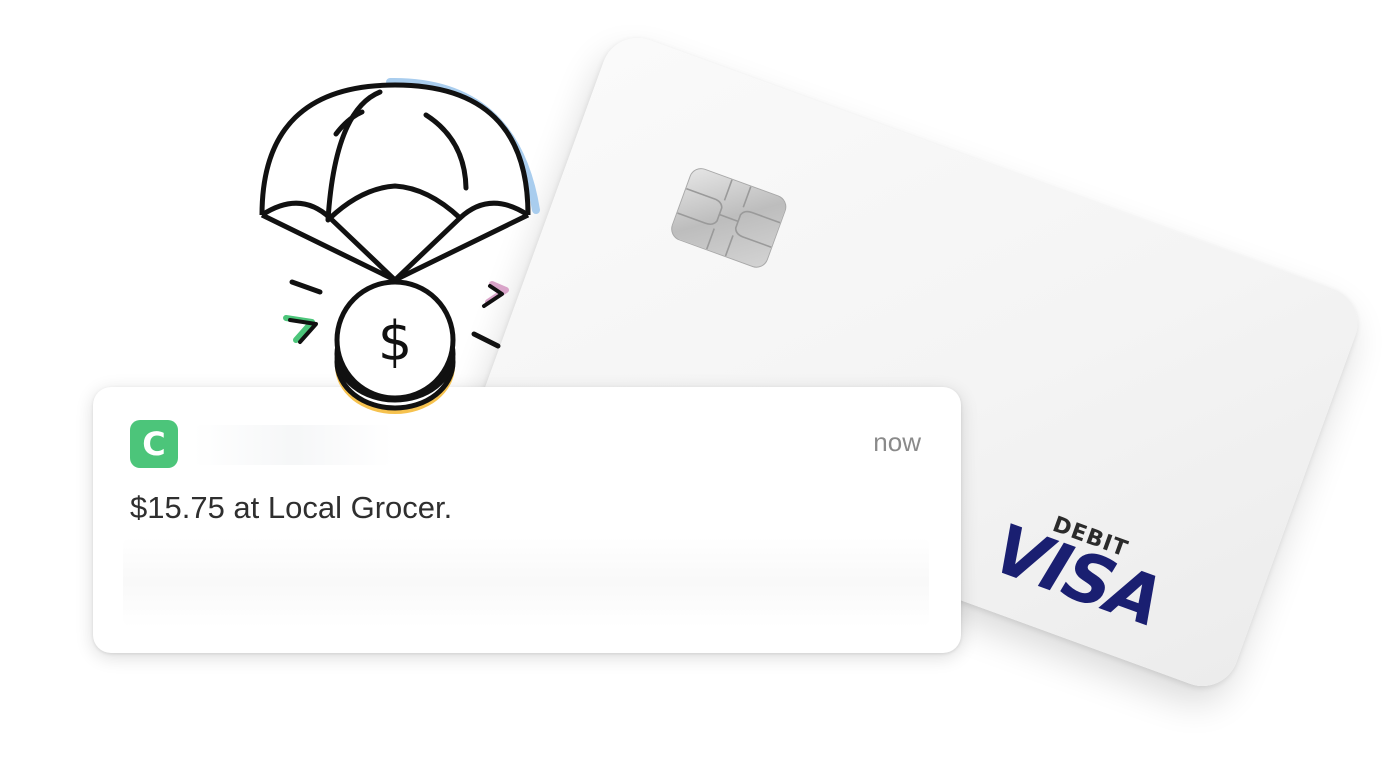 The image size is (1400, 772). I want to click on coin-dollar-sign: $, so click(395, 341).